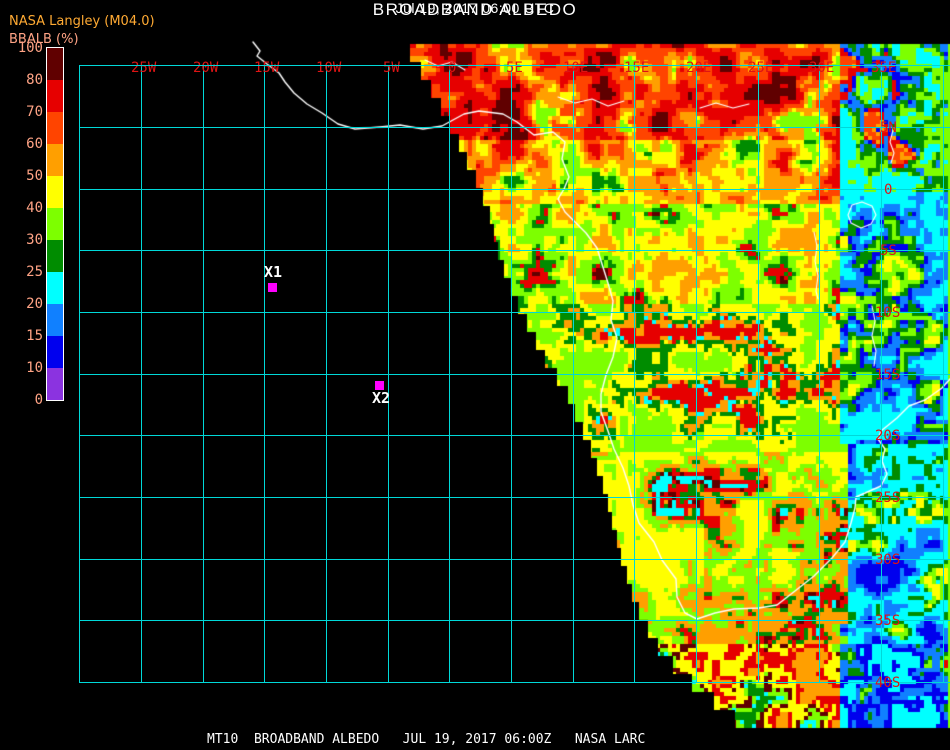 The height and width of the screenshot is (750, 950). I want to click on grid-latitude-label: 15S, so click(888, 375).